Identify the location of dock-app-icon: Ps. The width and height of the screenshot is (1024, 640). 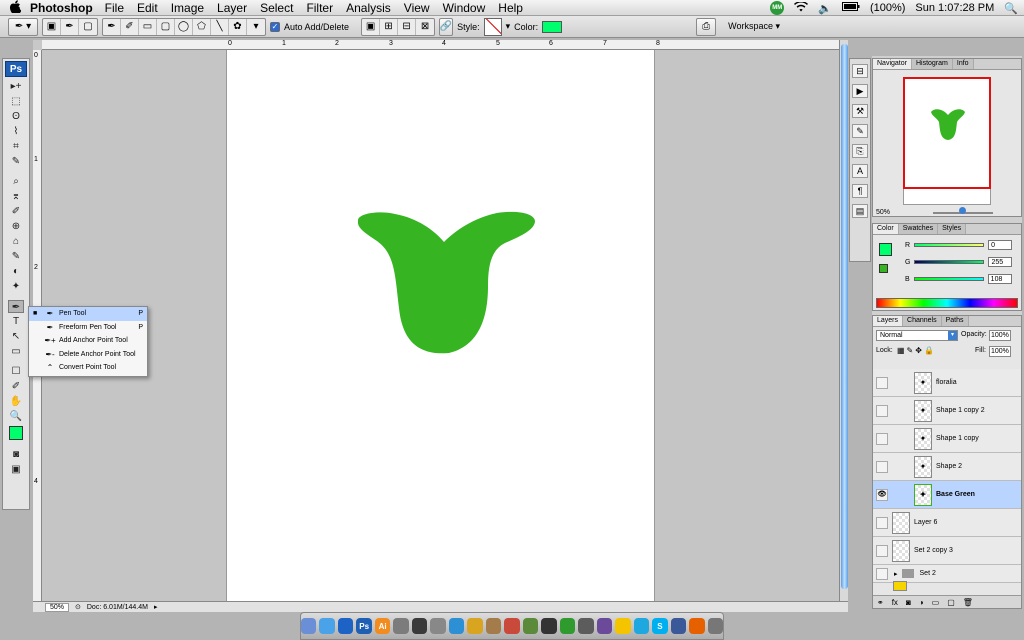
(364, 626).